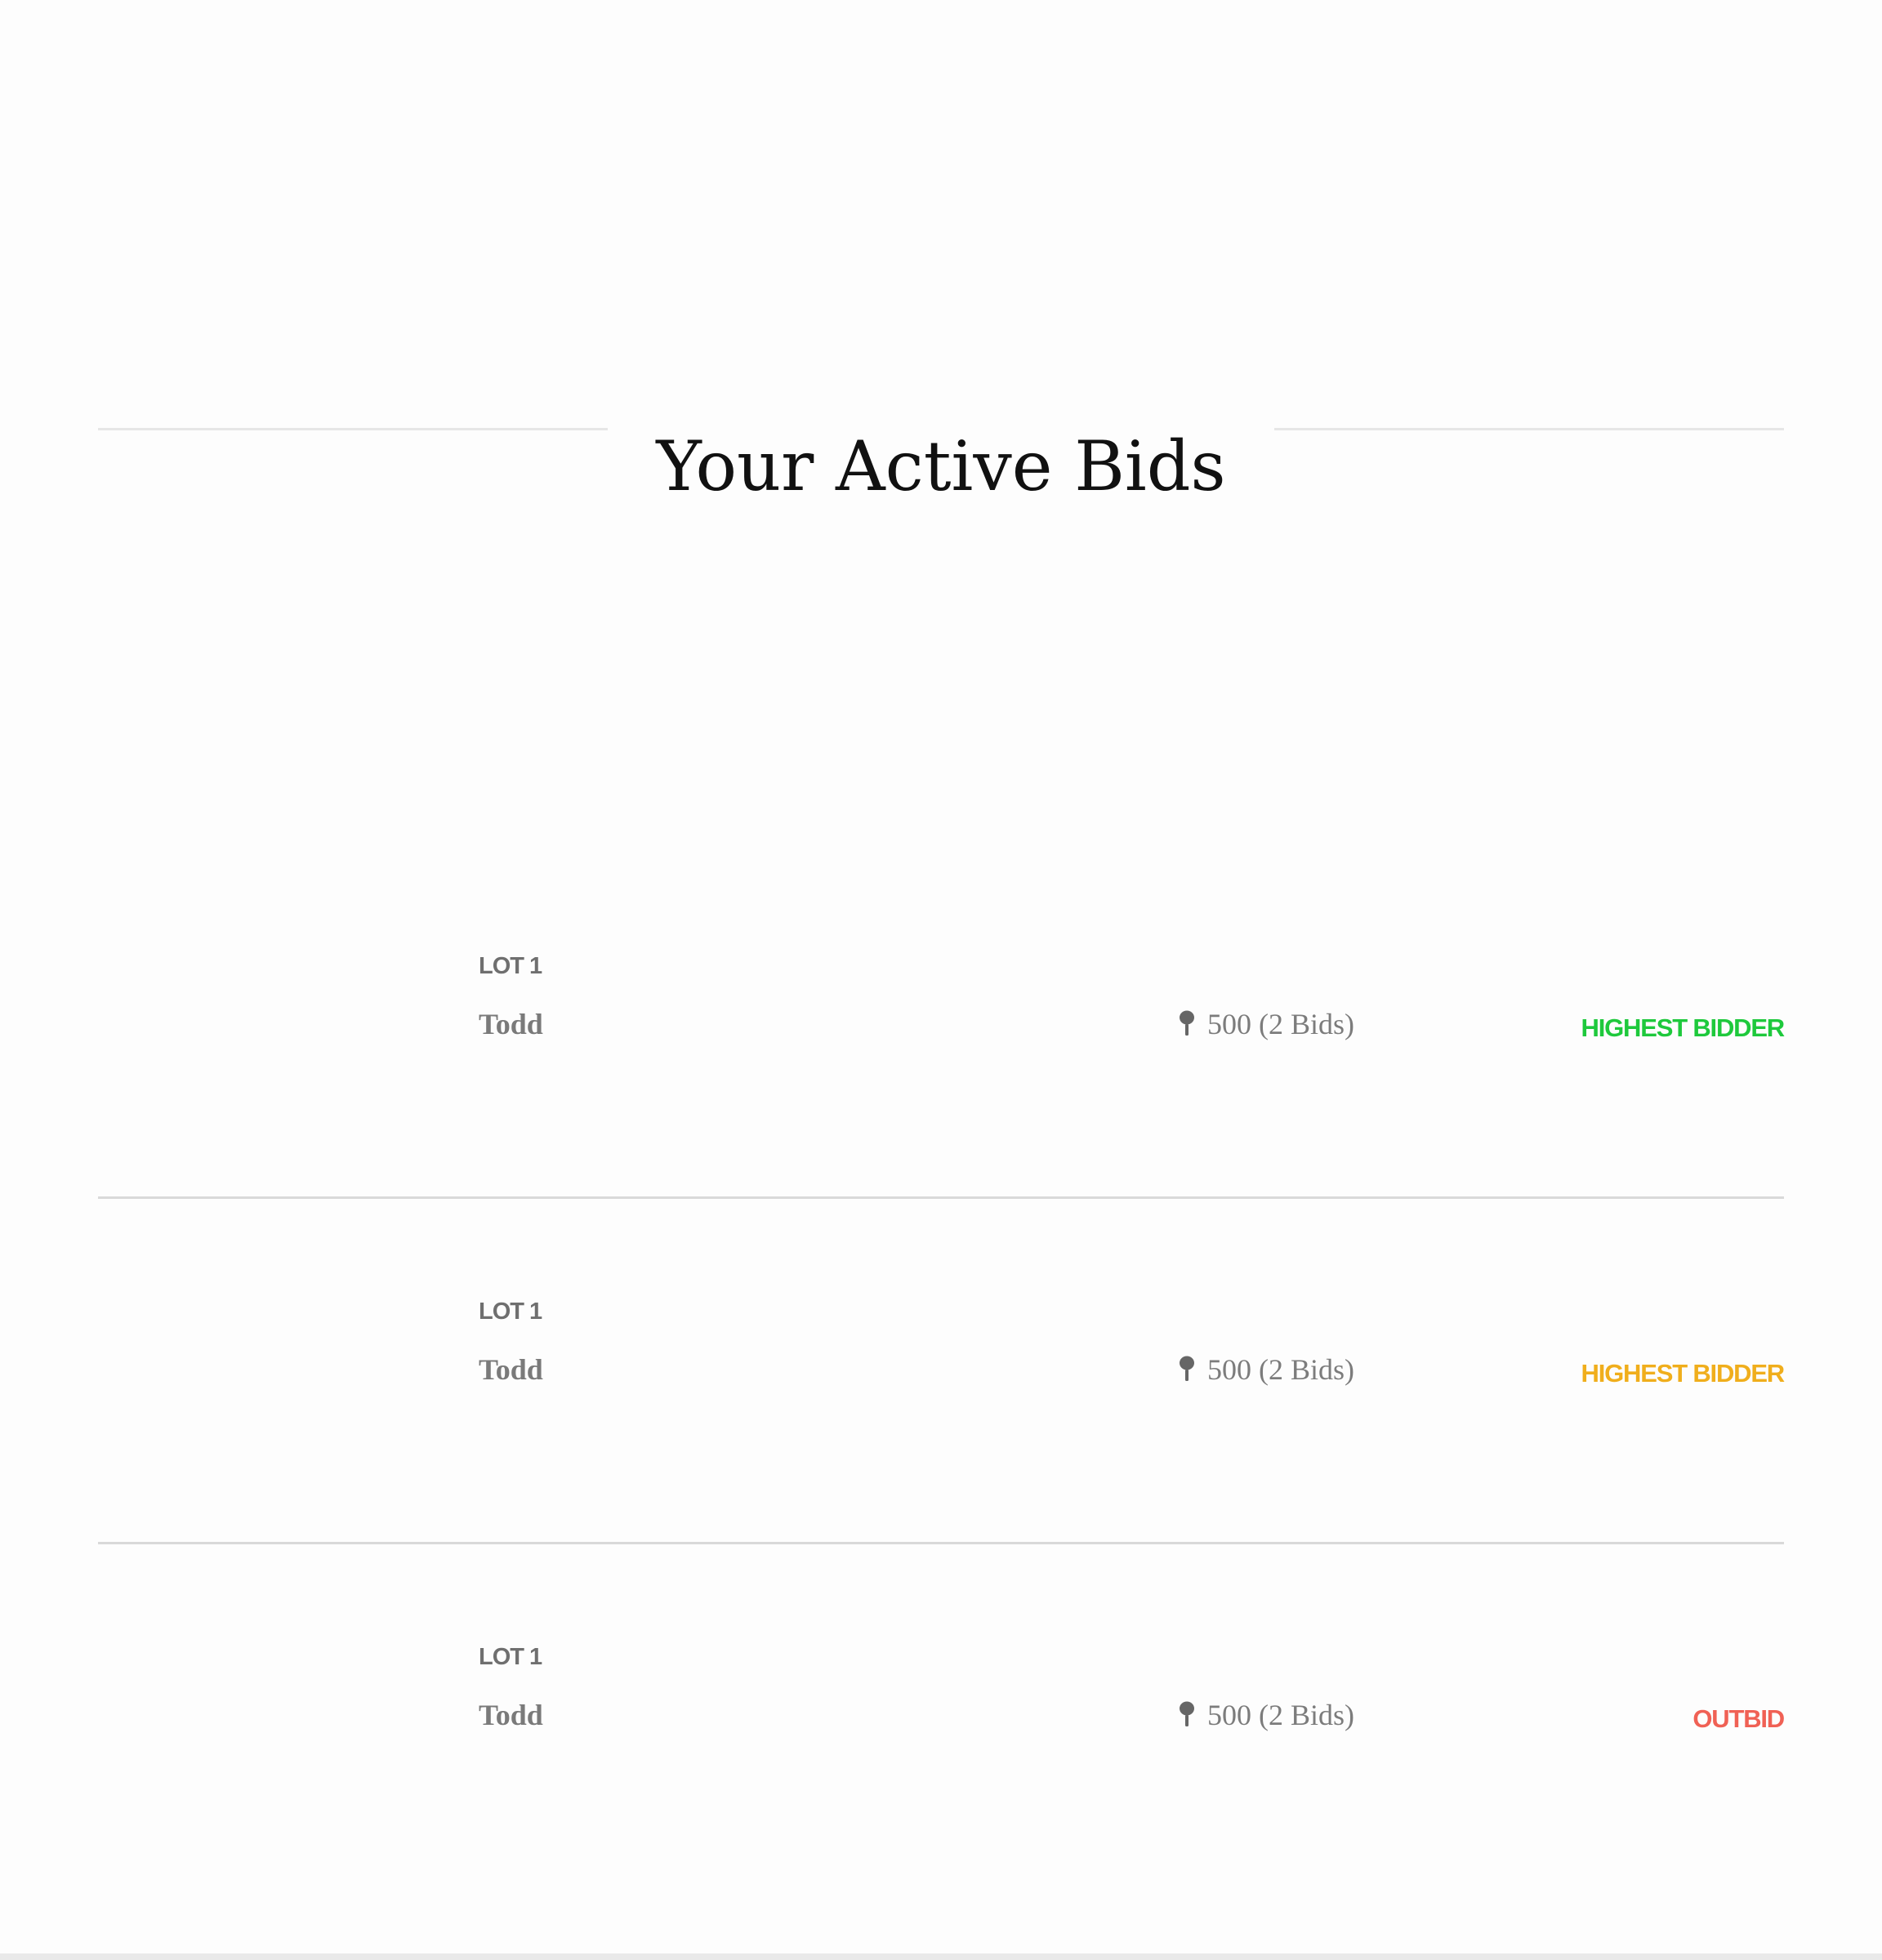  What do you see at coordinates (1529, 429) in the screenshot?
I see `header-divider-right` at bounding box center [1529, 429].